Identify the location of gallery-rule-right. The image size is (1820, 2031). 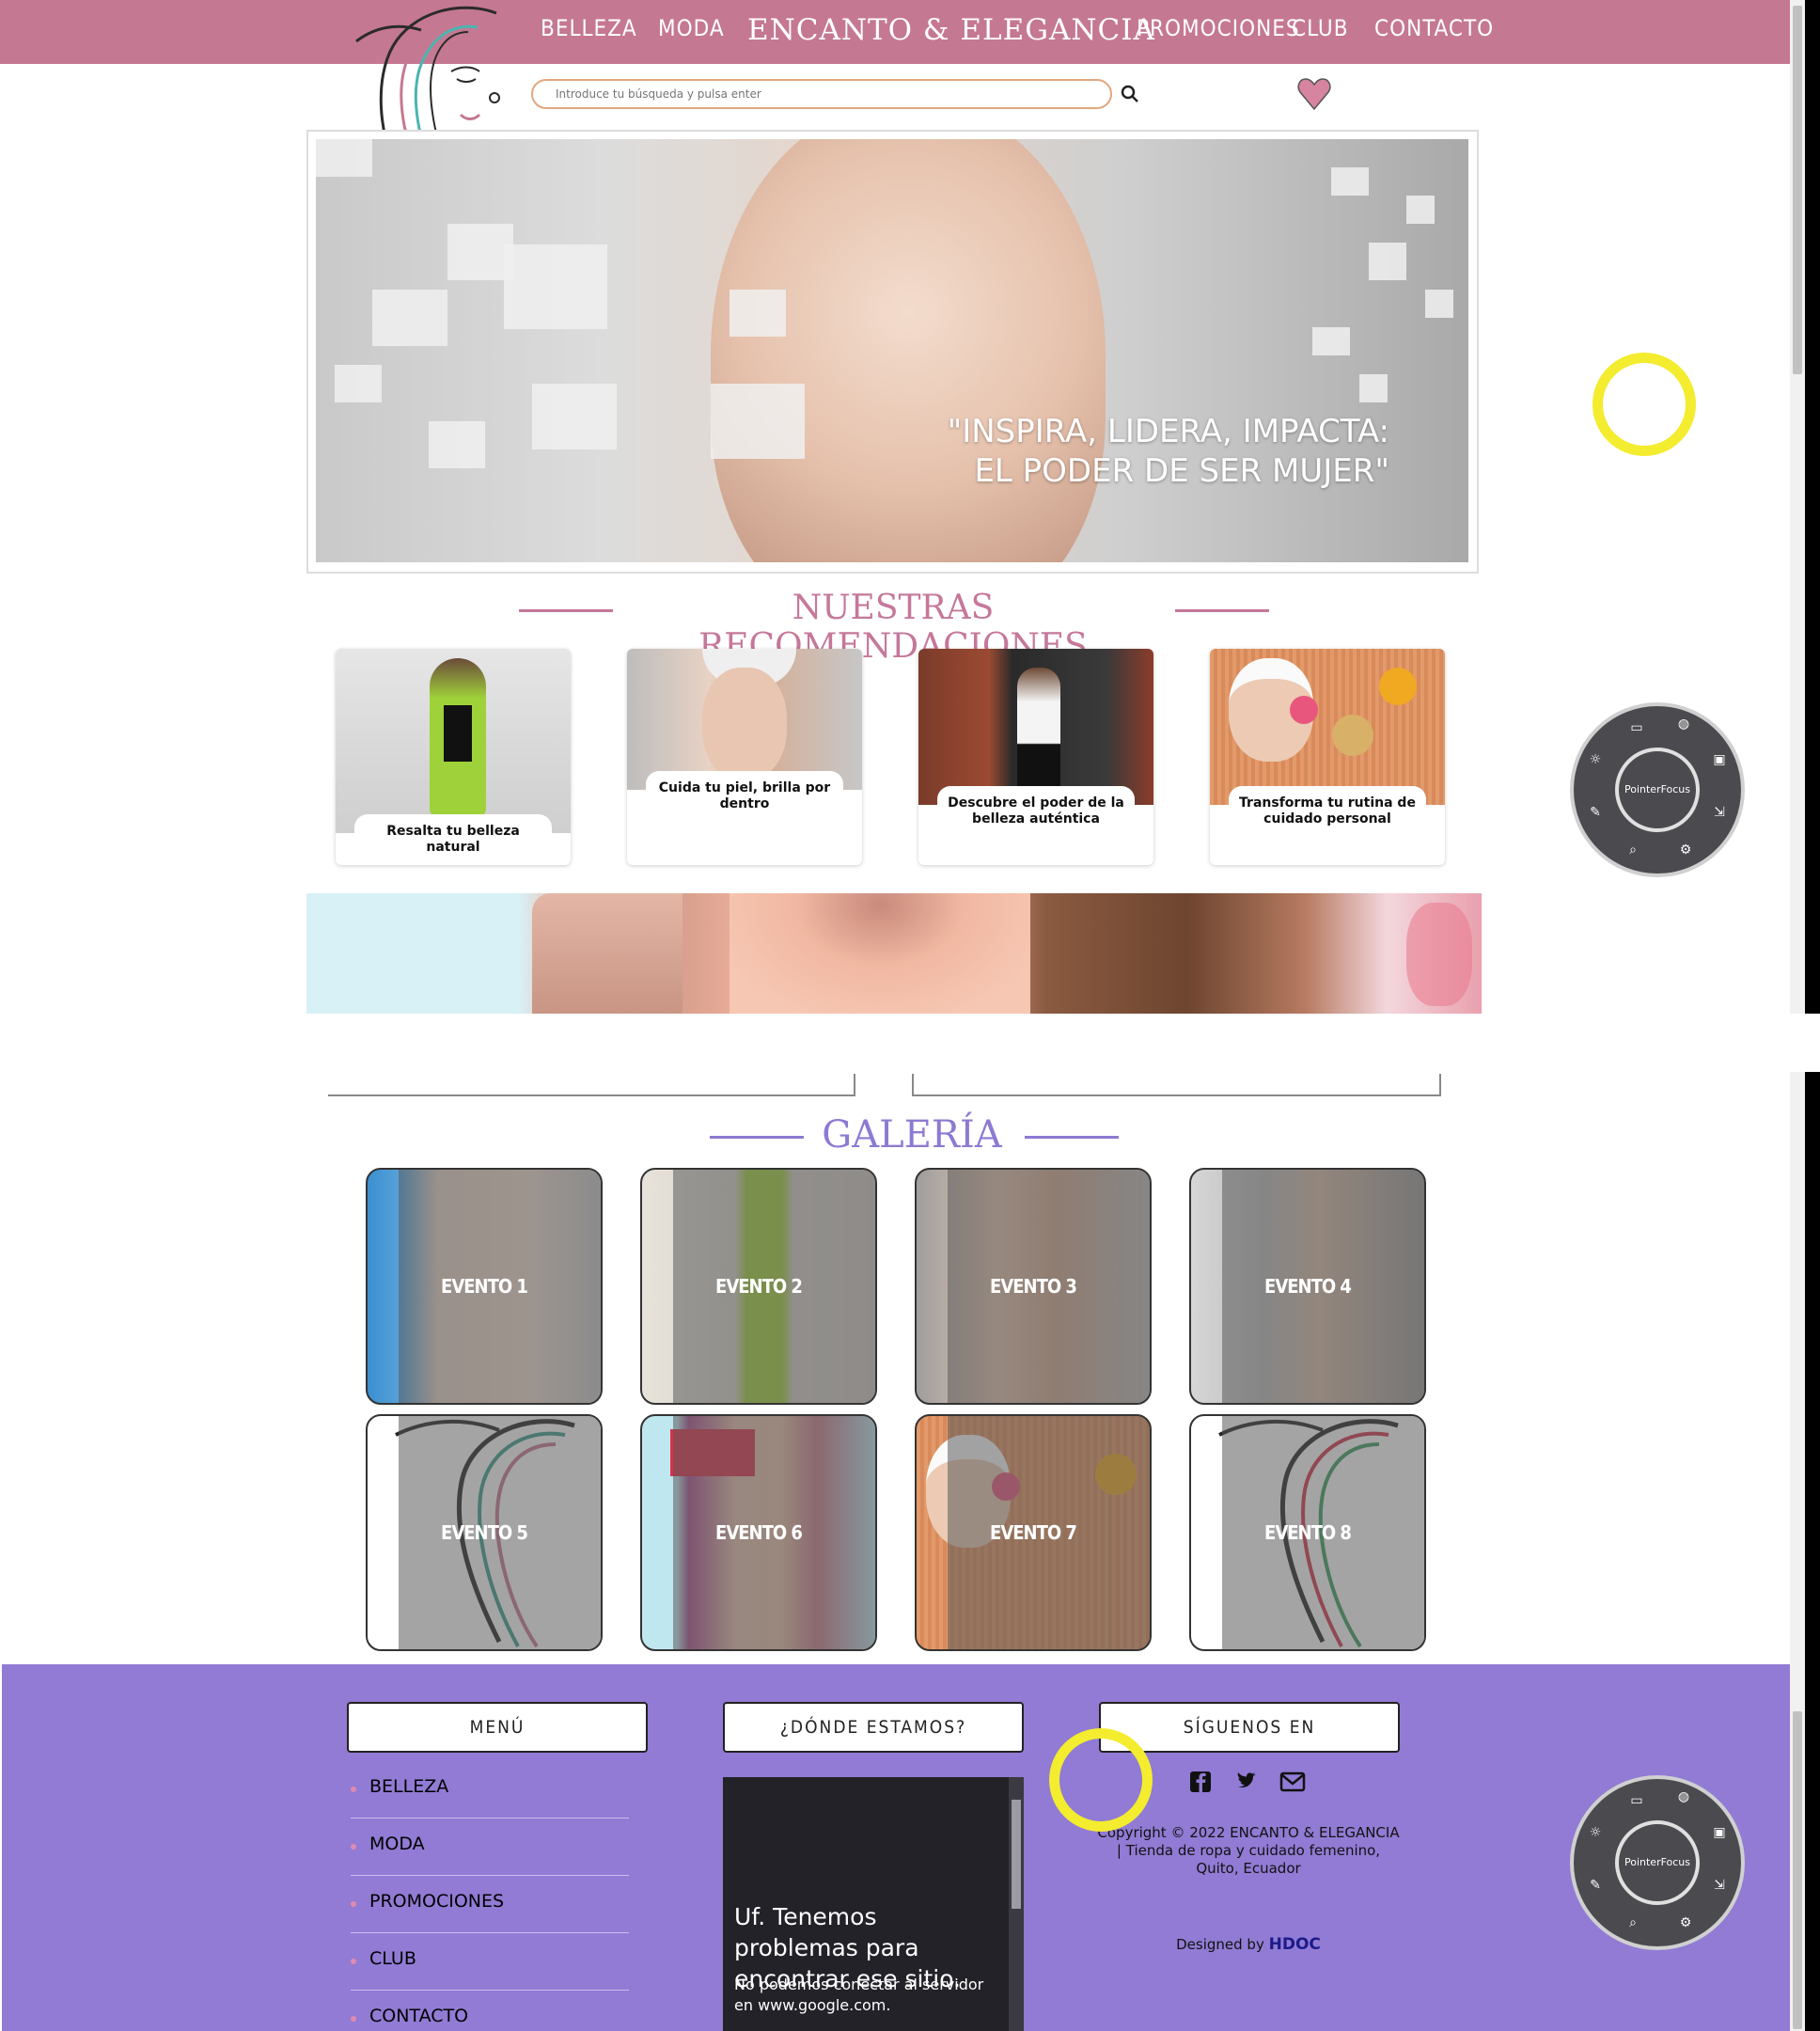
(1072, 1137).